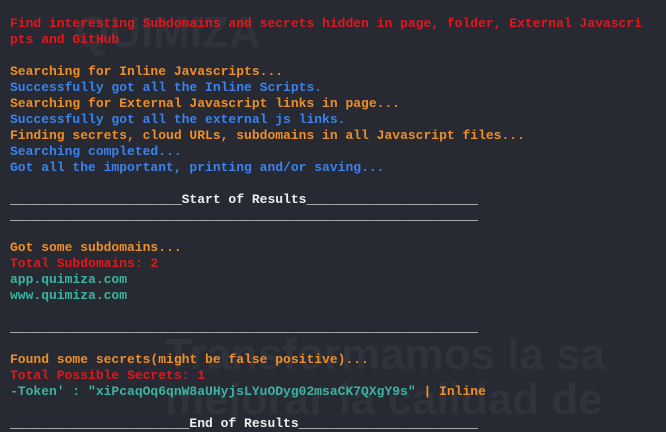 The width and height of the screenshot is (666, 432). I want to click on log-line: Successfully got all the Inline Scripts., so click(166, 87).